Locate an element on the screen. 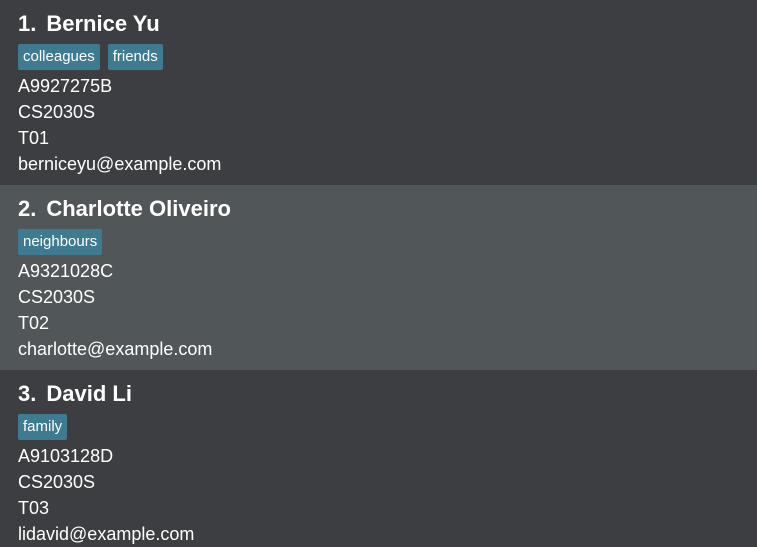 This screenshot has width=757, height=547. person-name: Bernice Yu is located at coordinates (103, 23).